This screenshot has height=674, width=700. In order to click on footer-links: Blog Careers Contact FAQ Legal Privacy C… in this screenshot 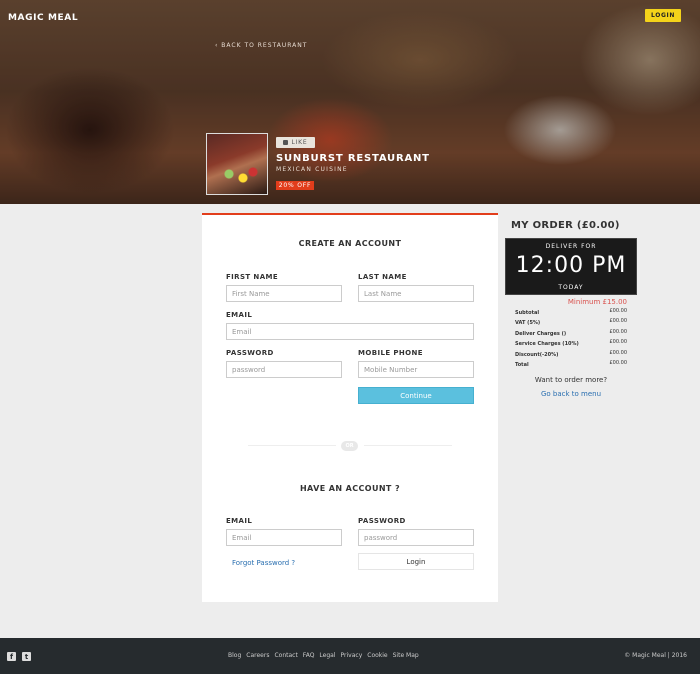, I will do `click(323, 655)`.